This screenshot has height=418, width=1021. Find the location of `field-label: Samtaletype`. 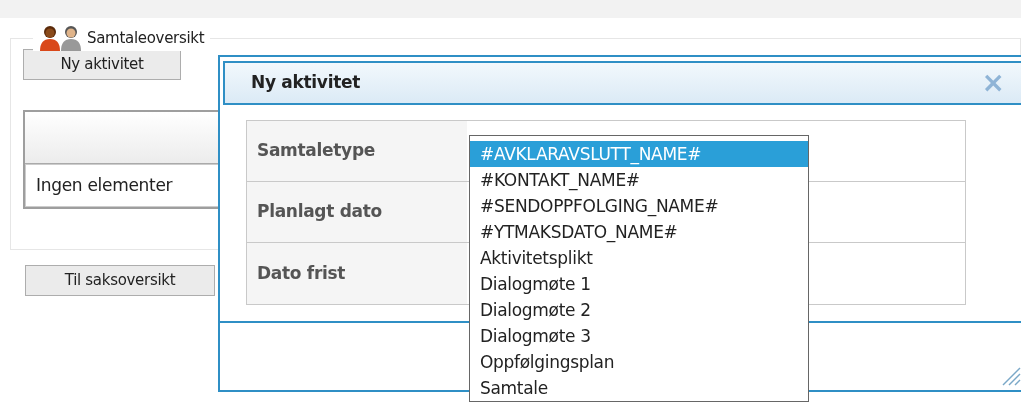

field-label: Samtaletype is located at coordinates (357, 151).